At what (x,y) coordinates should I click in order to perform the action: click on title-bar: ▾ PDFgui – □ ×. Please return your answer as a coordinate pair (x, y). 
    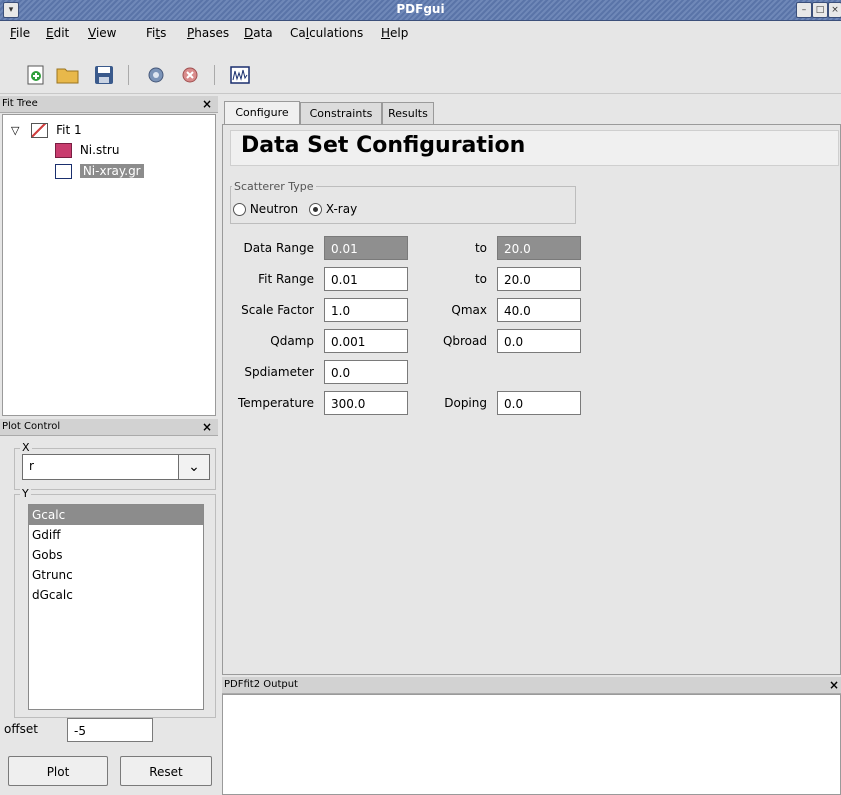
    Looking at the image, I should click on (420, 10).